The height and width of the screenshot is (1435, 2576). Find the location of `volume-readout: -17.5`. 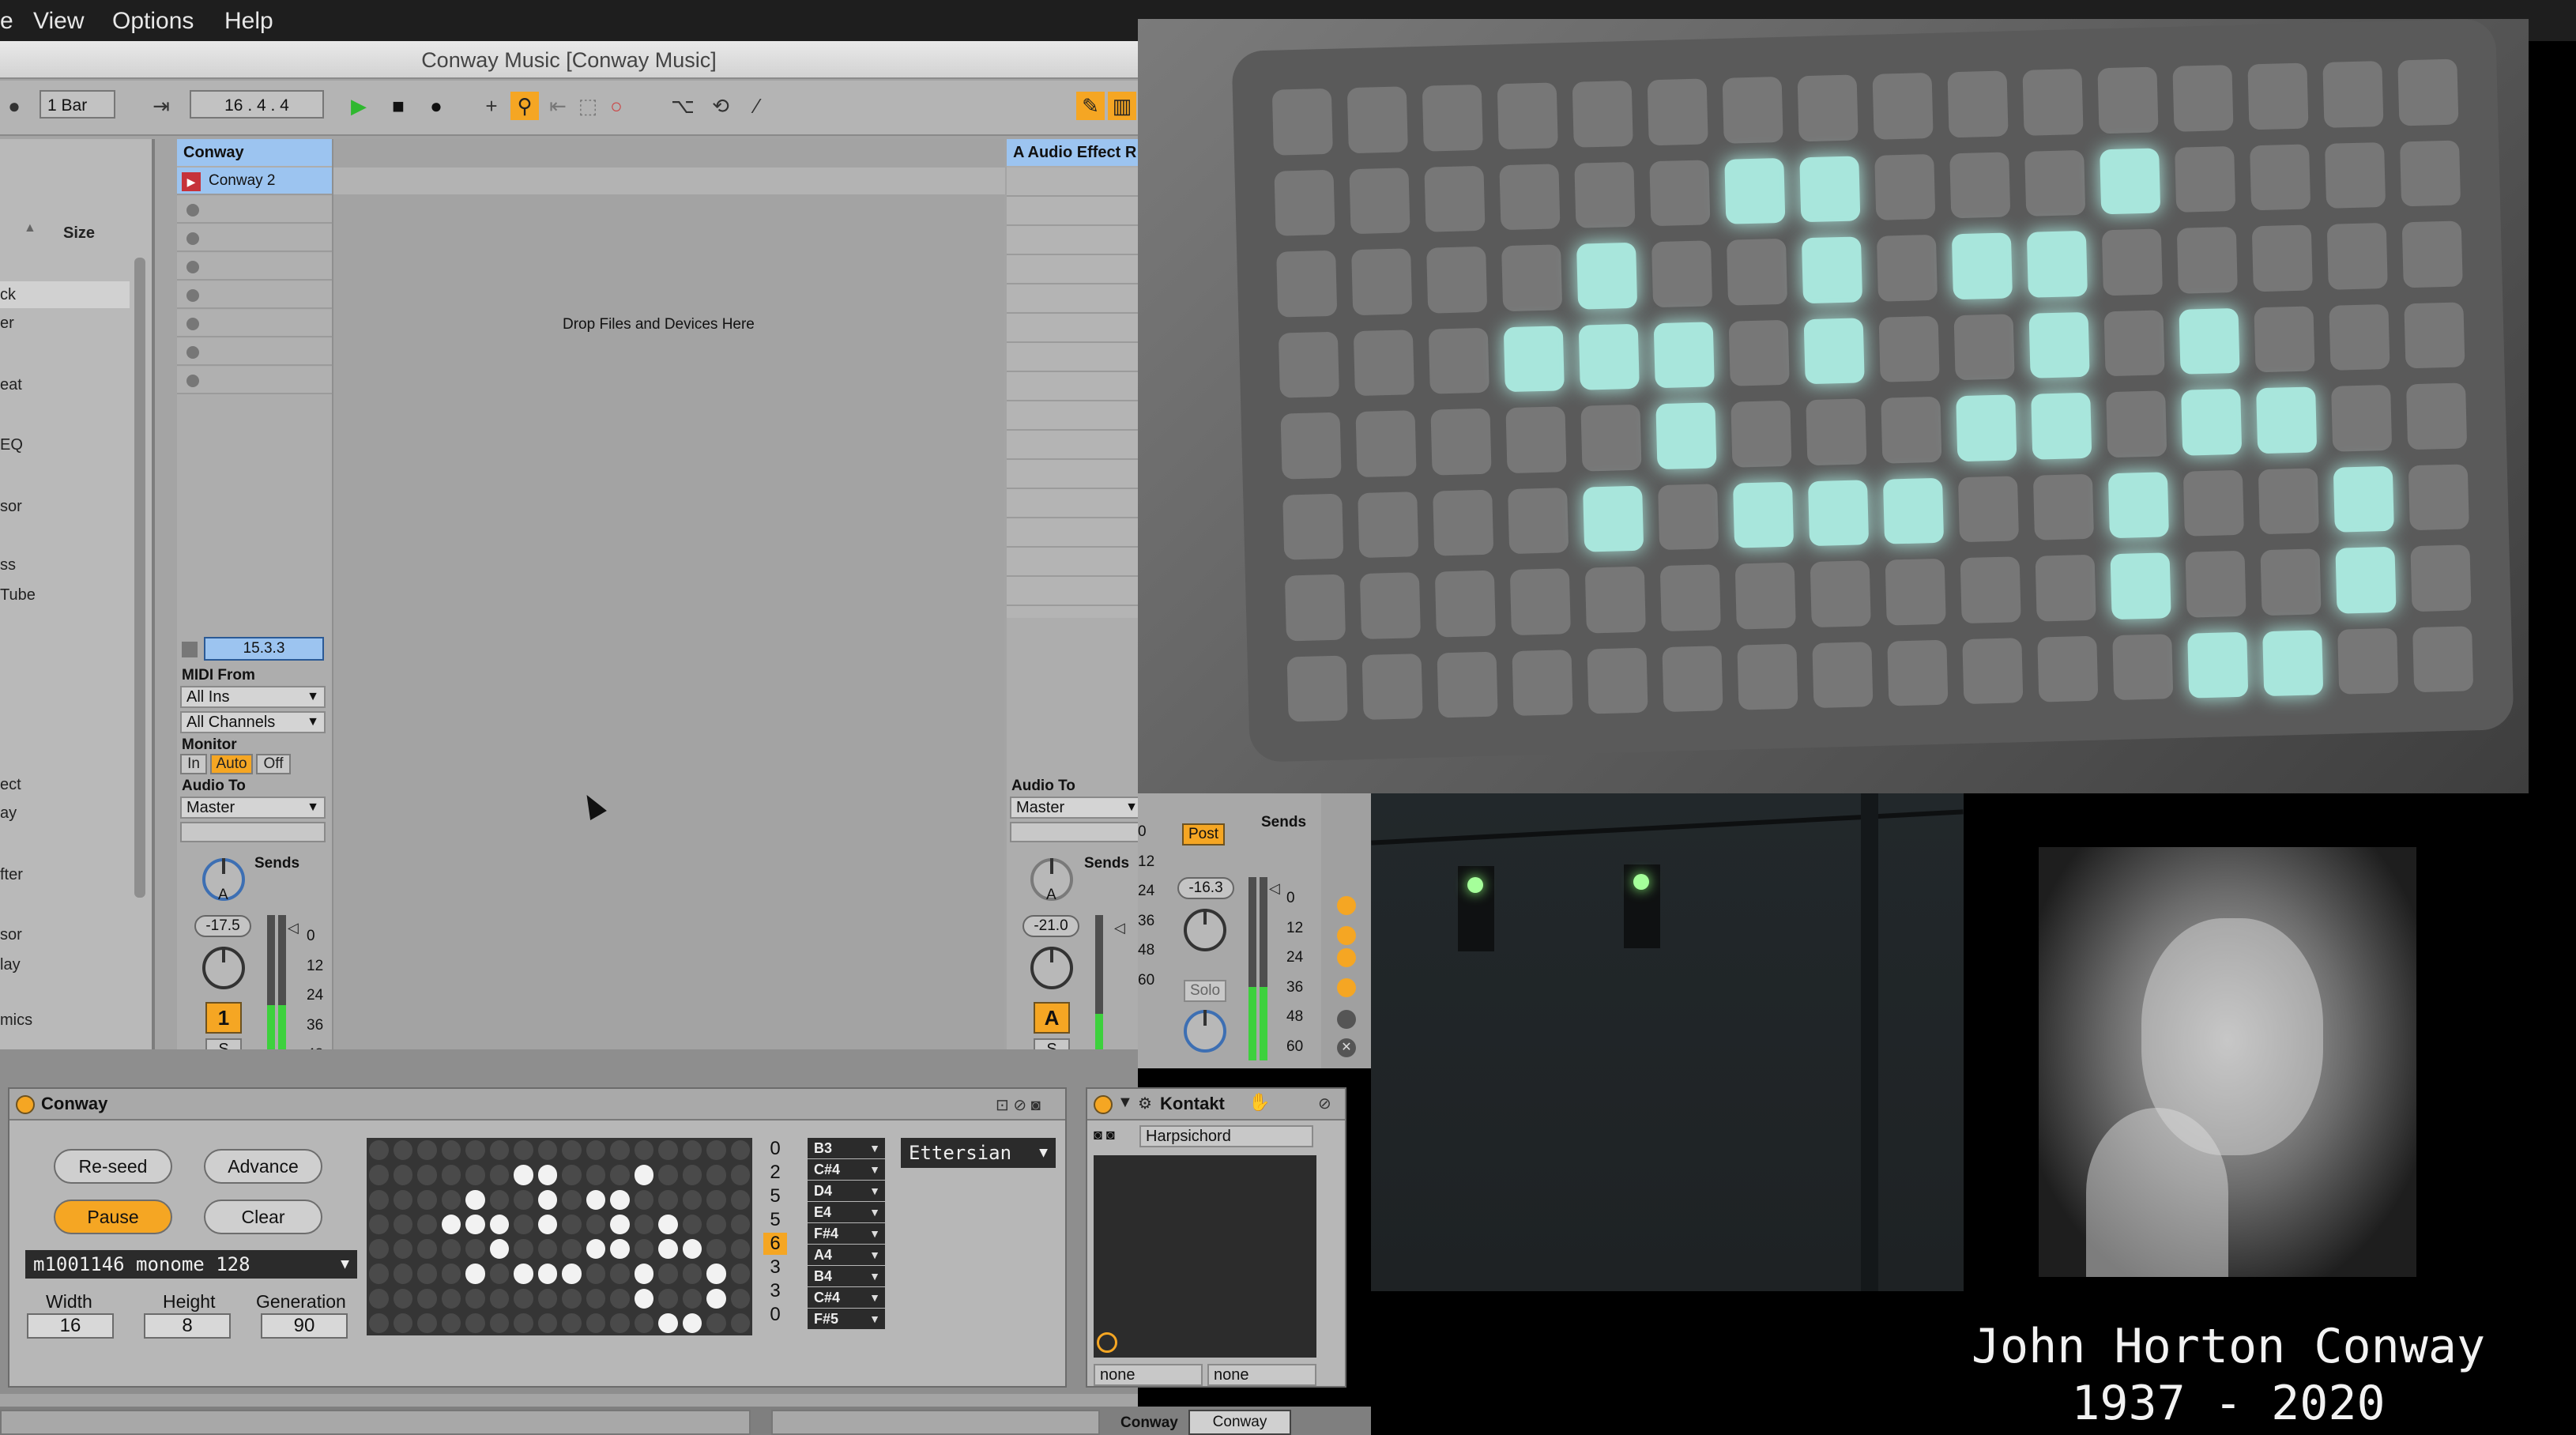

volume-readout: -17.5 is located at coordinates (222, 926).